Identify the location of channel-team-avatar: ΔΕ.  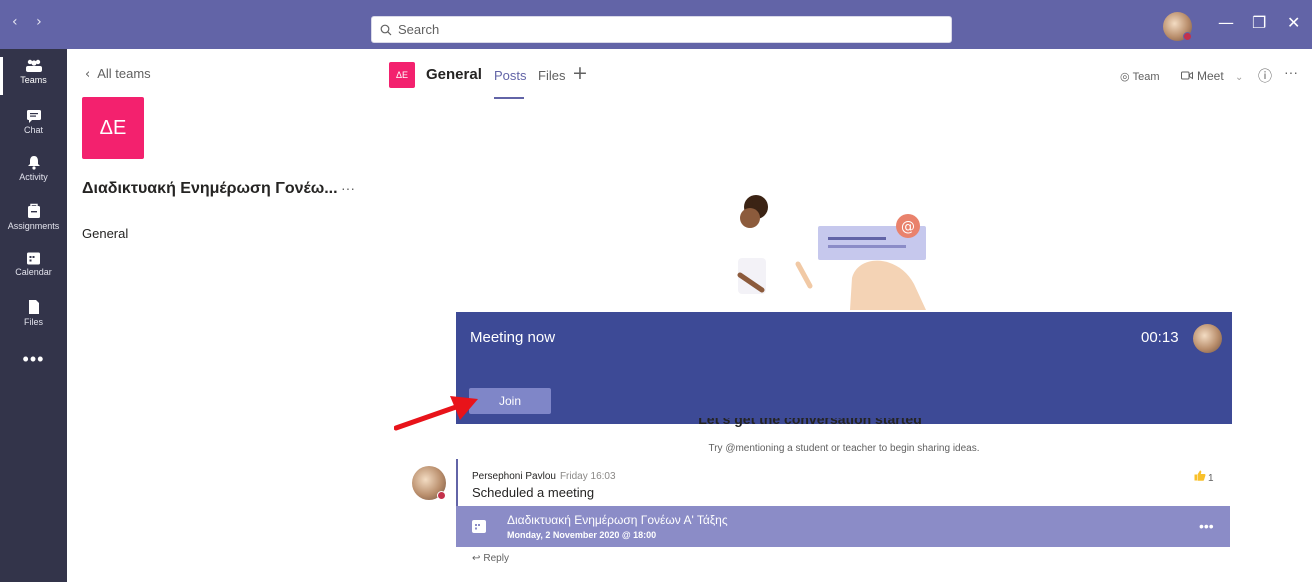
(402, 75).